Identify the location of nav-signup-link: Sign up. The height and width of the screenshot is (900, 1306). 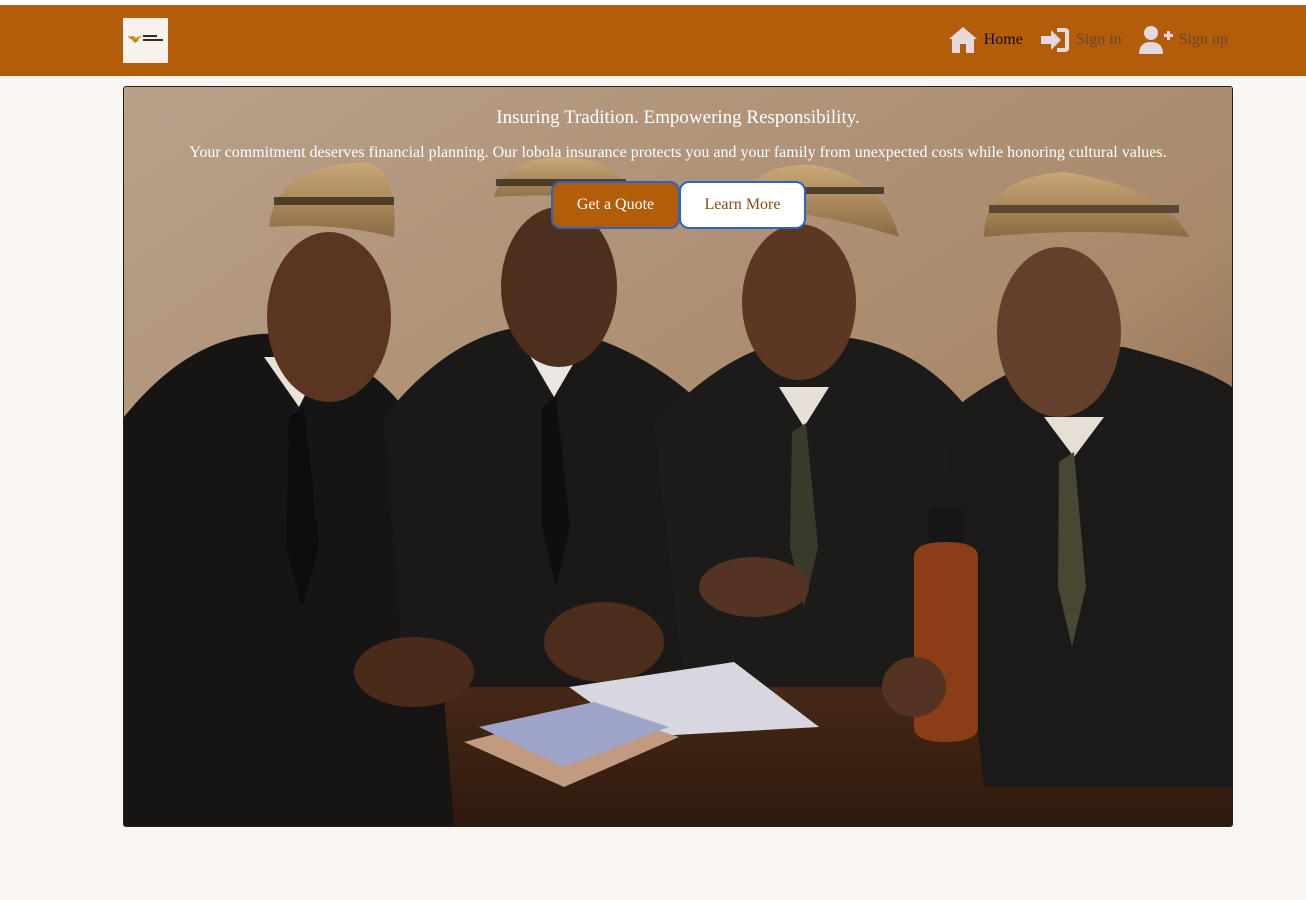
(1183, 40).